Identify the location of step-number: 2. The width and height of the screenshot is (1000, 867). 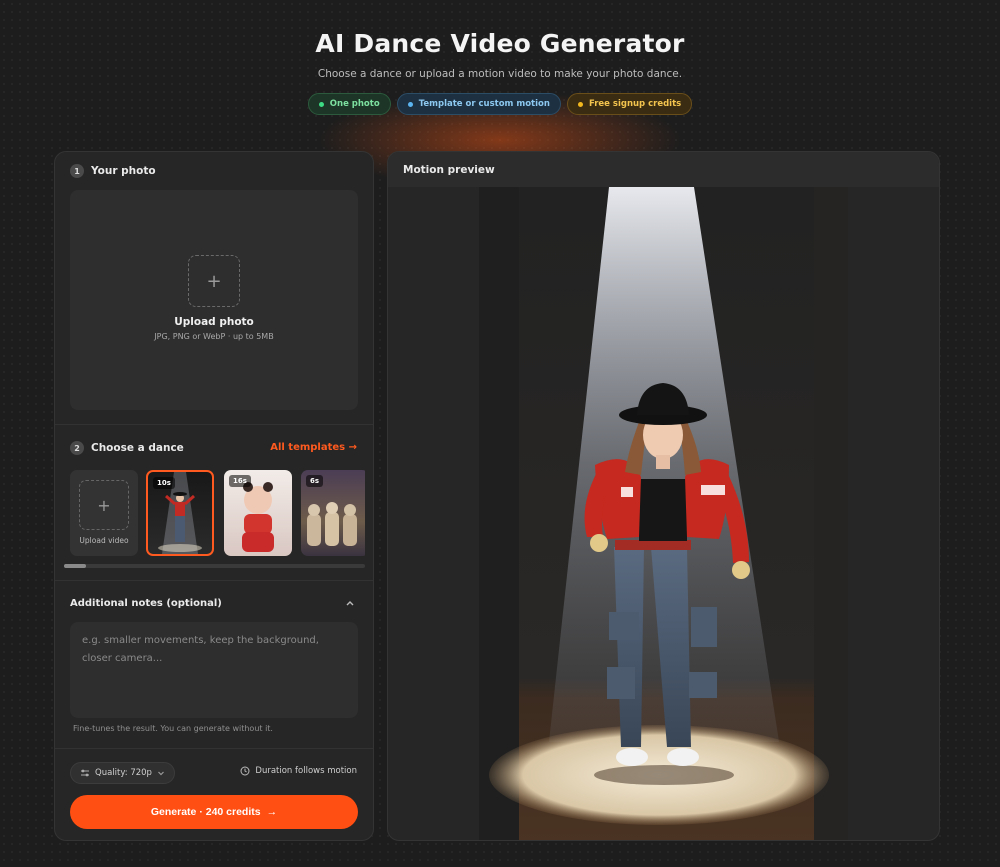
(77, 448).